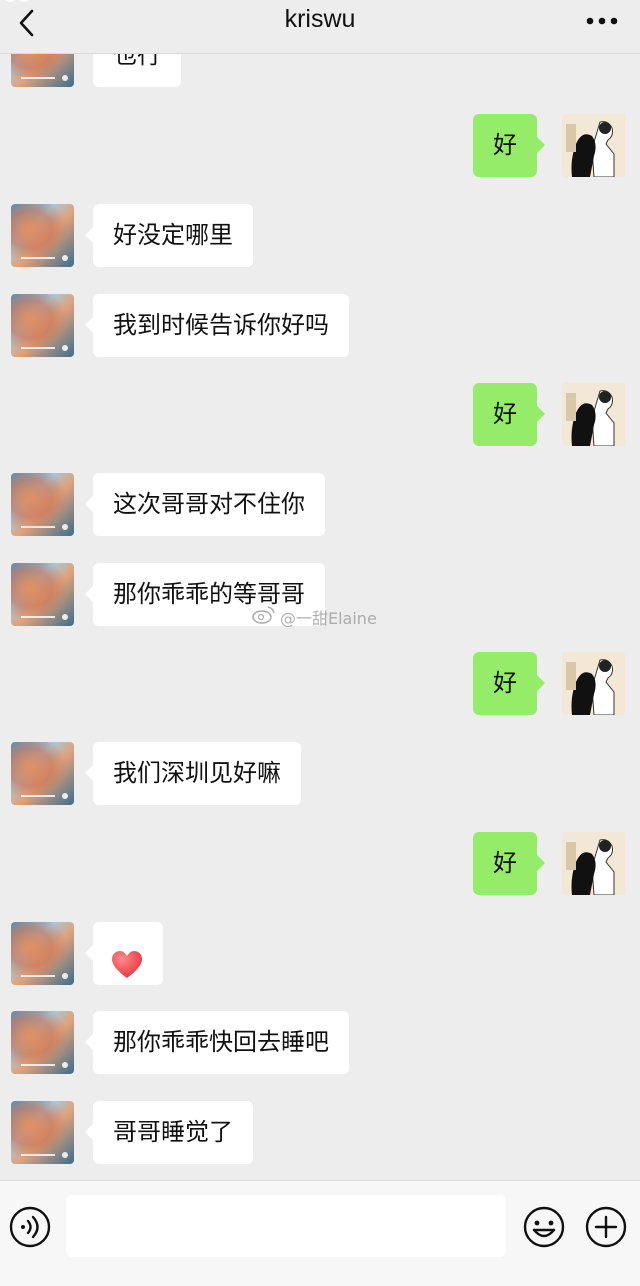 The height and width of the screenshot is (1286, 640). I want to click on weibo-icon, so click(264, 617).